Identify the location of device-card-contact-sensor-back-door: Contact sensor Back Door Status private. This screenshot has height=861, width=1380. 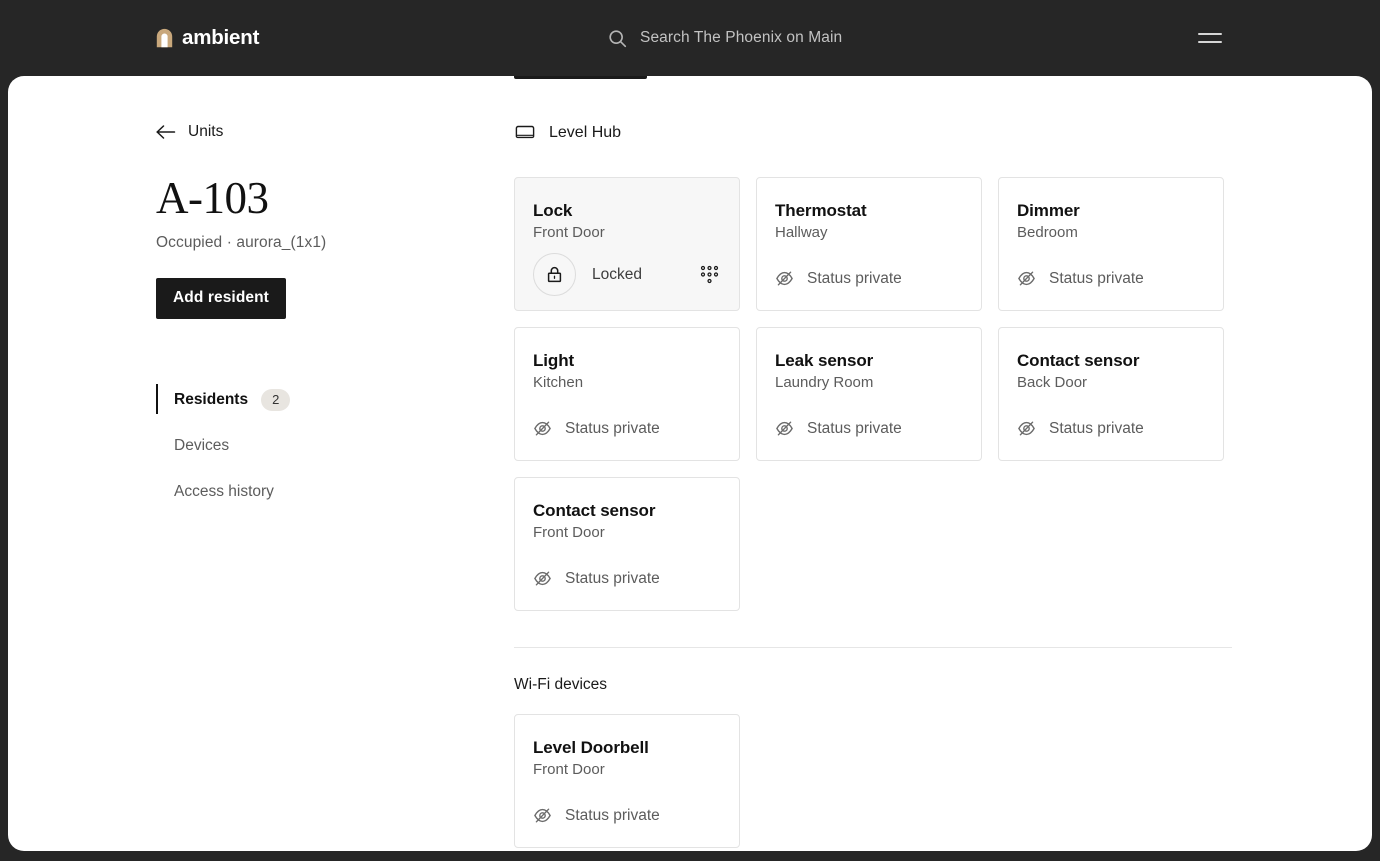
(1111, 394).